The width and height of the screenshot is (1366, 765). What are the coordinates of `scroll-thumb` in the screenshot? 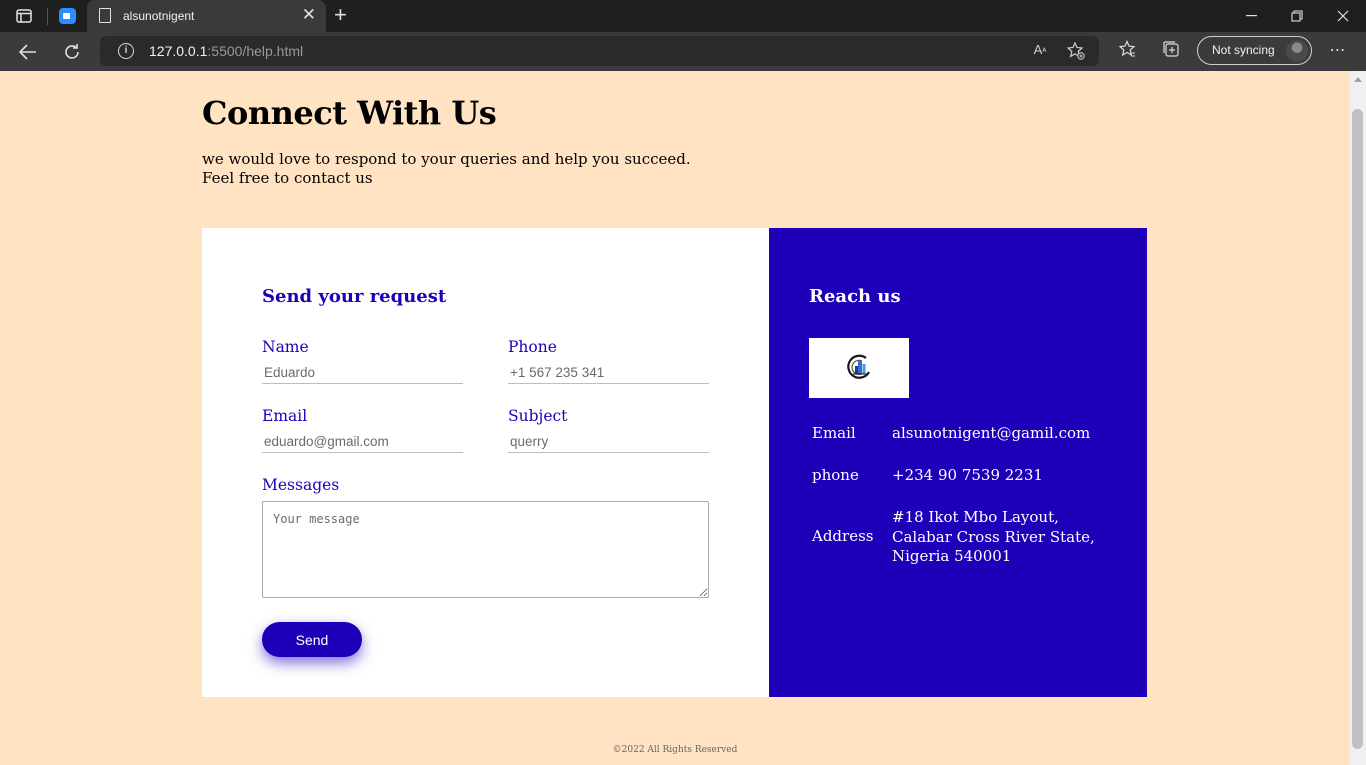 It's located at (1357, 429).